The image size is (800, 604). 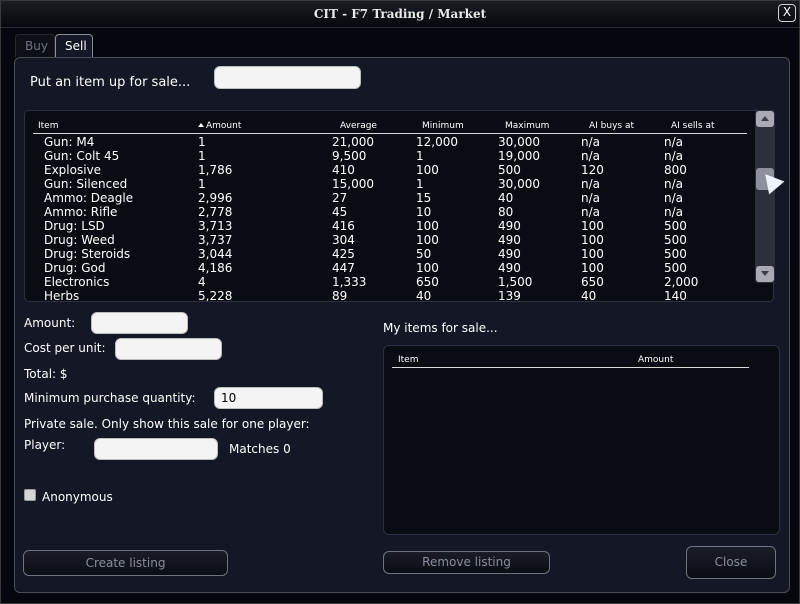 What do you see at coordinates (390, 226) in the screenshot?
I see `table-row: Drug: LSD 3,713 416 100 490 100 500` at bounding box center [390, 226].